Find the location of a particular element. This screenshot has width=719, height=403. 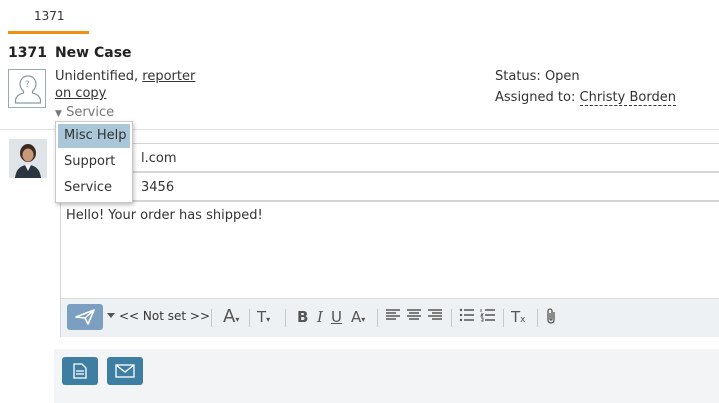

unknown-person-icon: ? is located at coordinates (28, 89).